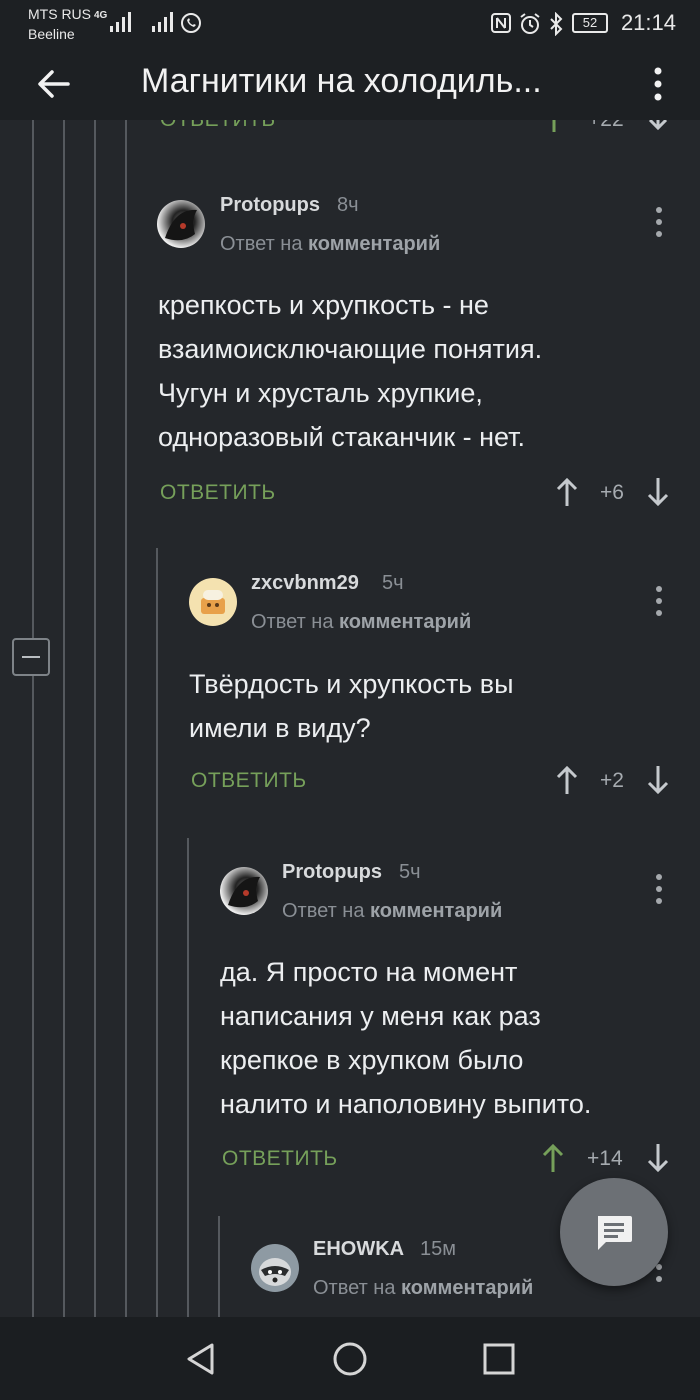 Image resolution: width=700 pixels, height=1400 pixels. Describe the element at coordinates (438, 1249) in the screenshot. I see `comment-time: 15м` at that location.